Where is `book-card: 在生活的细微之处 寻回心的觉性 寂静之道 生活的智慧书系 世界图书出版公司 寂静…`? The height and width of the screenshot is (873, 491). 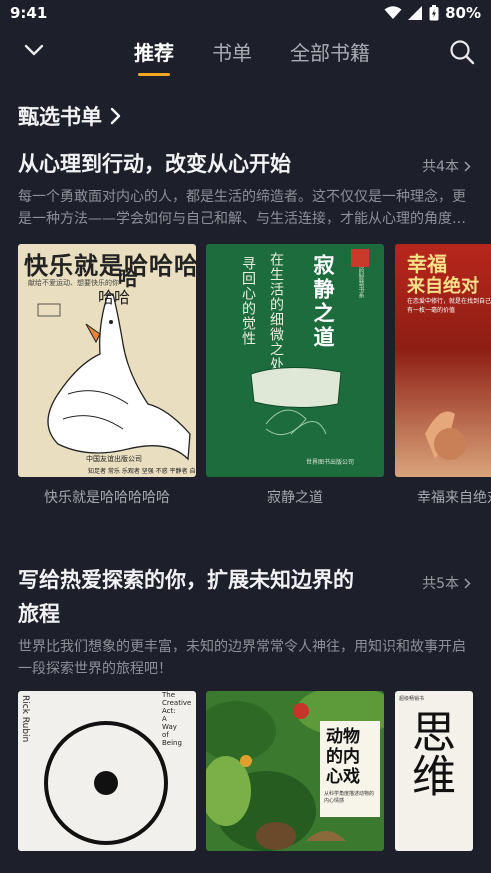 book-card: 在生活的细微之处 寻回心的觉性 寂静之道 生活的智慧书系 世界图书出版公司 寂静… is located at coordinates (295, 375).